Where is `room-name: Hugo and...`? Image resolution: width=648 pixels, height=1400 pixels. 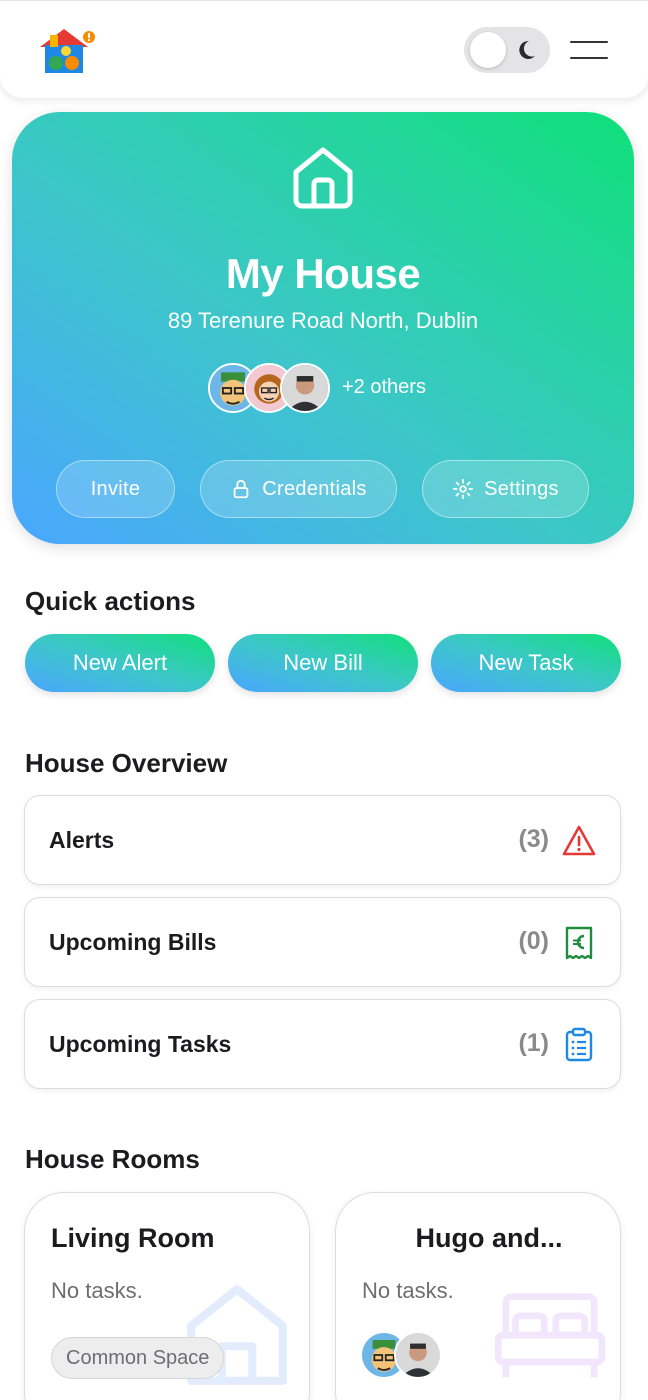
room-name: Hugo and... is located at coordinates (489, 1238).